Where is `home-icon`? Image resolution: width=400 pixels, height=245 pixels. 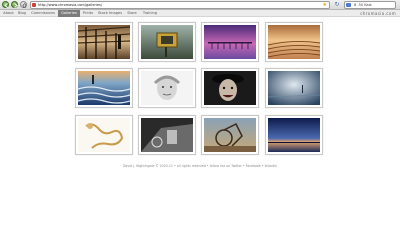
home-icon is located at coordinates (24, 5).